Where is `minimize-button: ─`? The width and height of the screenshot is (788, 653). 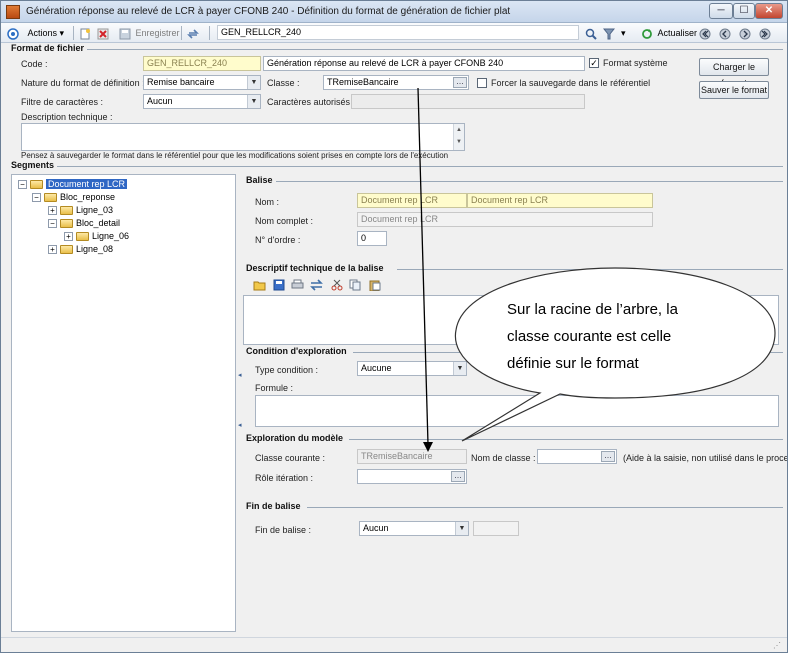 minimize-button: ─ is located at coordinates (721, 11).